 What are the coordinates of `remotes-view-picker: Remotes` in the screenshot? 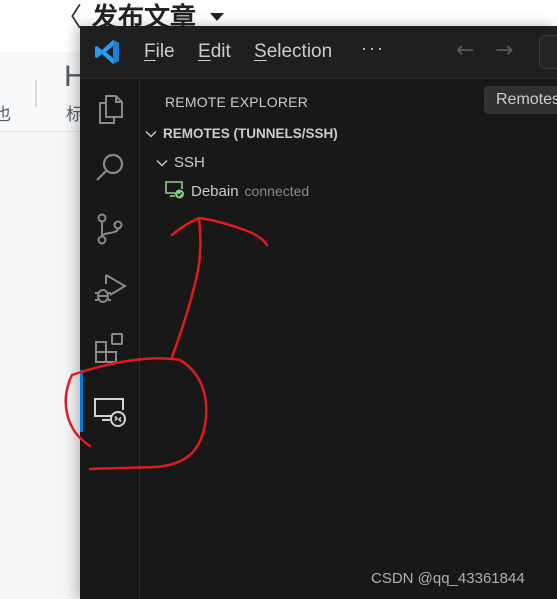 It's located at (520, 100).